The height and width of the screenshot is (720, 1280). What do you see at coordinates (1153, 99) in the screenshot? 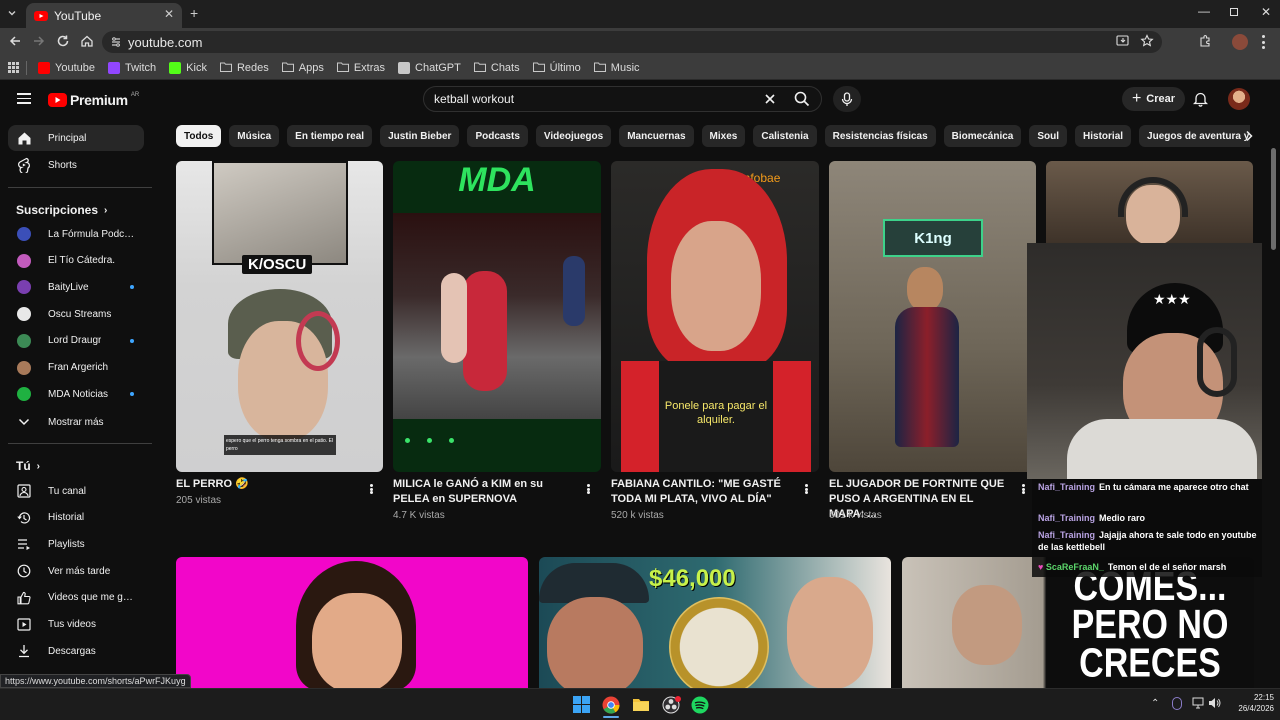
I see `create-button: + Crear` at bounding box center [1153, 99].